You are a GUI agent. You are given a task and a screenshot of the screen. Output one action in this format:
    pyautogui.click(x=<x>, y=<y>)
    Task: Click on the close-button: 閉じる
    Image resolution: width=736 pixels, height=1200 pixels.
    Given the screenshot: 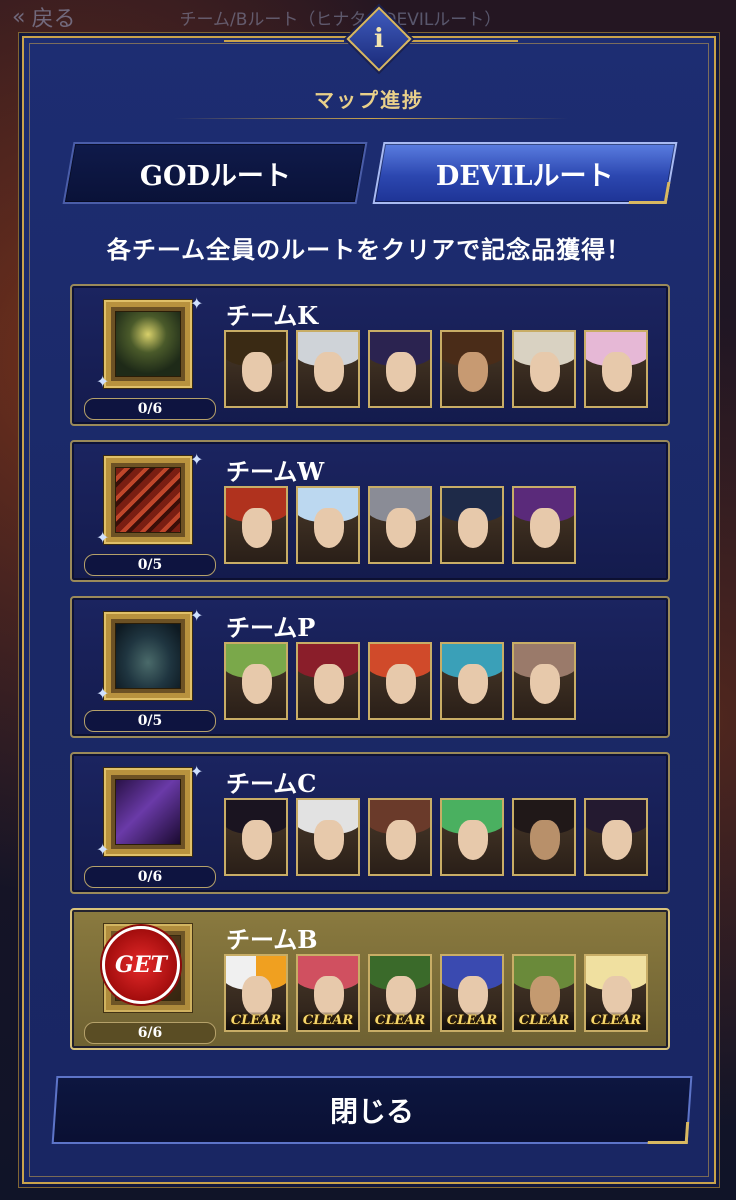 What is the action you would take?
    pyautogui.click(x=372, y=1110)
    